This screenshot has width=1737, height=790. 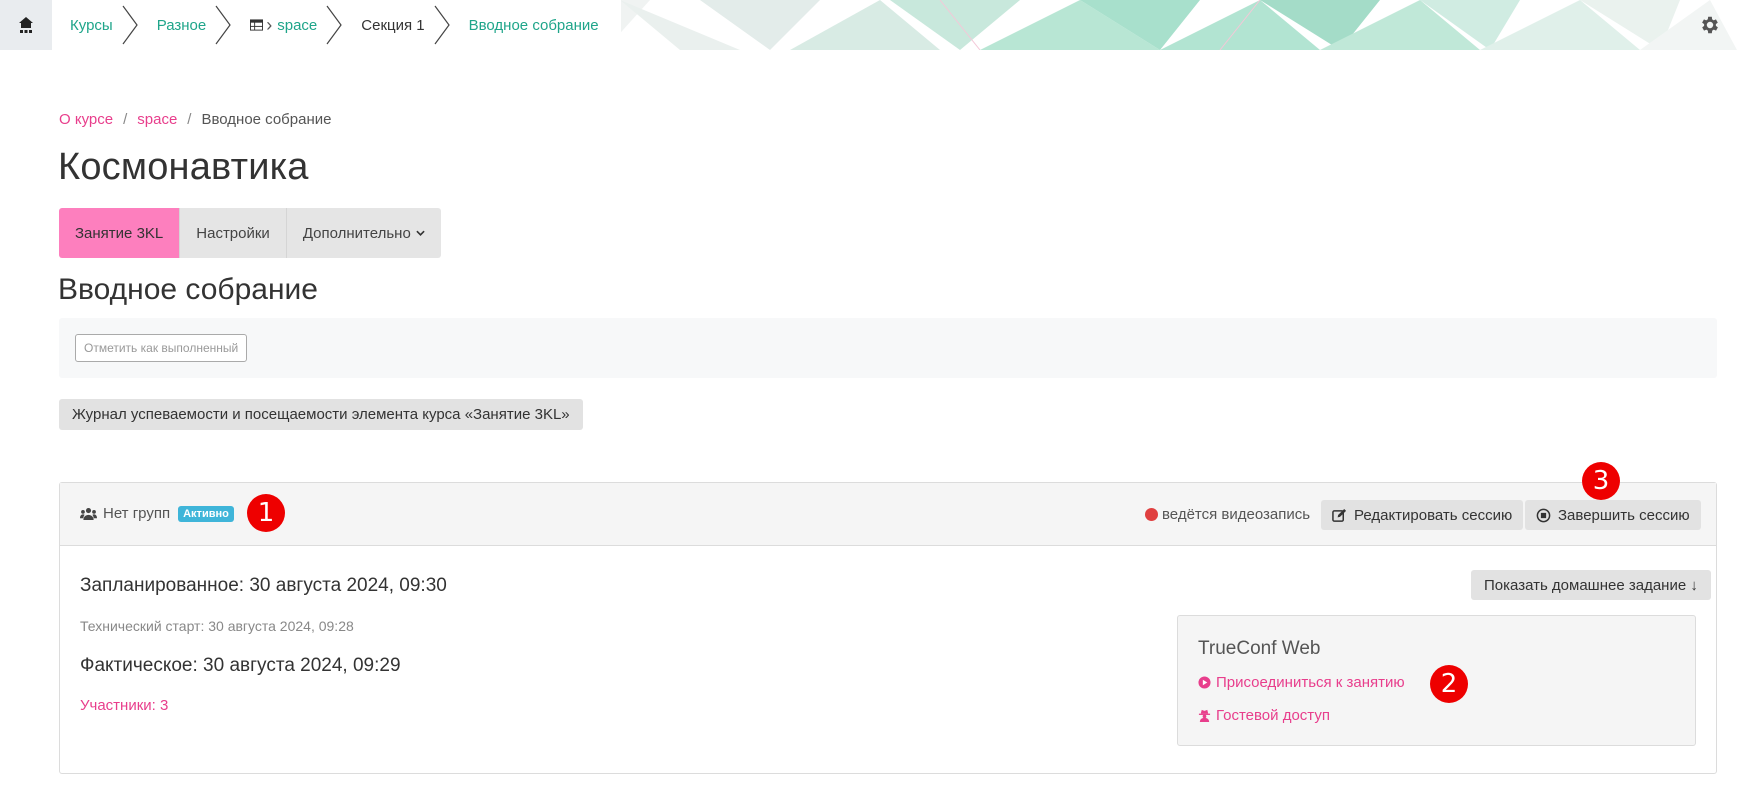 I want to click on guest-access-link: Гостевой доступ, so click(x=1264, y=715).